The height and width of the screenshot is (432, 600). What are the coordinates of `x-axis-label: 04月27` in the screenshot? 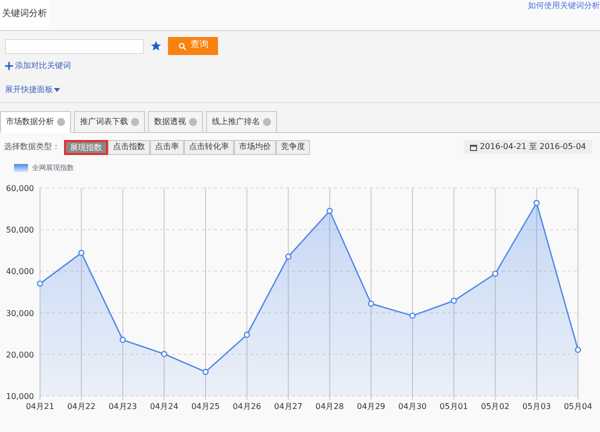 It's located at (288, 406).